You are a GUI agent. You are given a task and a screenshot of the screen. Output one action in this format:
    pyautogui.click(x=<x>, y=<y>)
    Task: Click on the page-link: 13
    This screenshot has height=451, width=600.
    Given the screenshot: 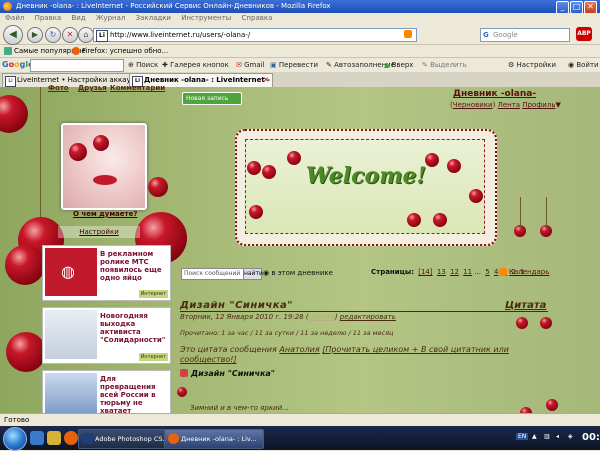 What is the action you would take?
    pyautogui.click(x=441, y=272)
    